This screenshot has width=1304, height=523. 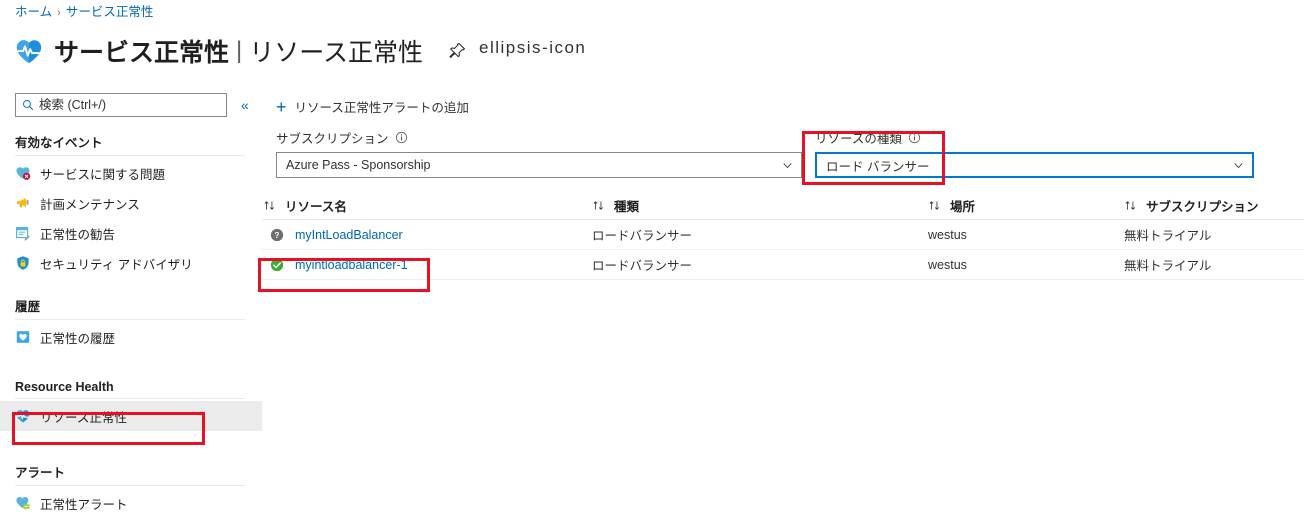 I want to click on service-health-heart-icon, so click(x=29, y=52).